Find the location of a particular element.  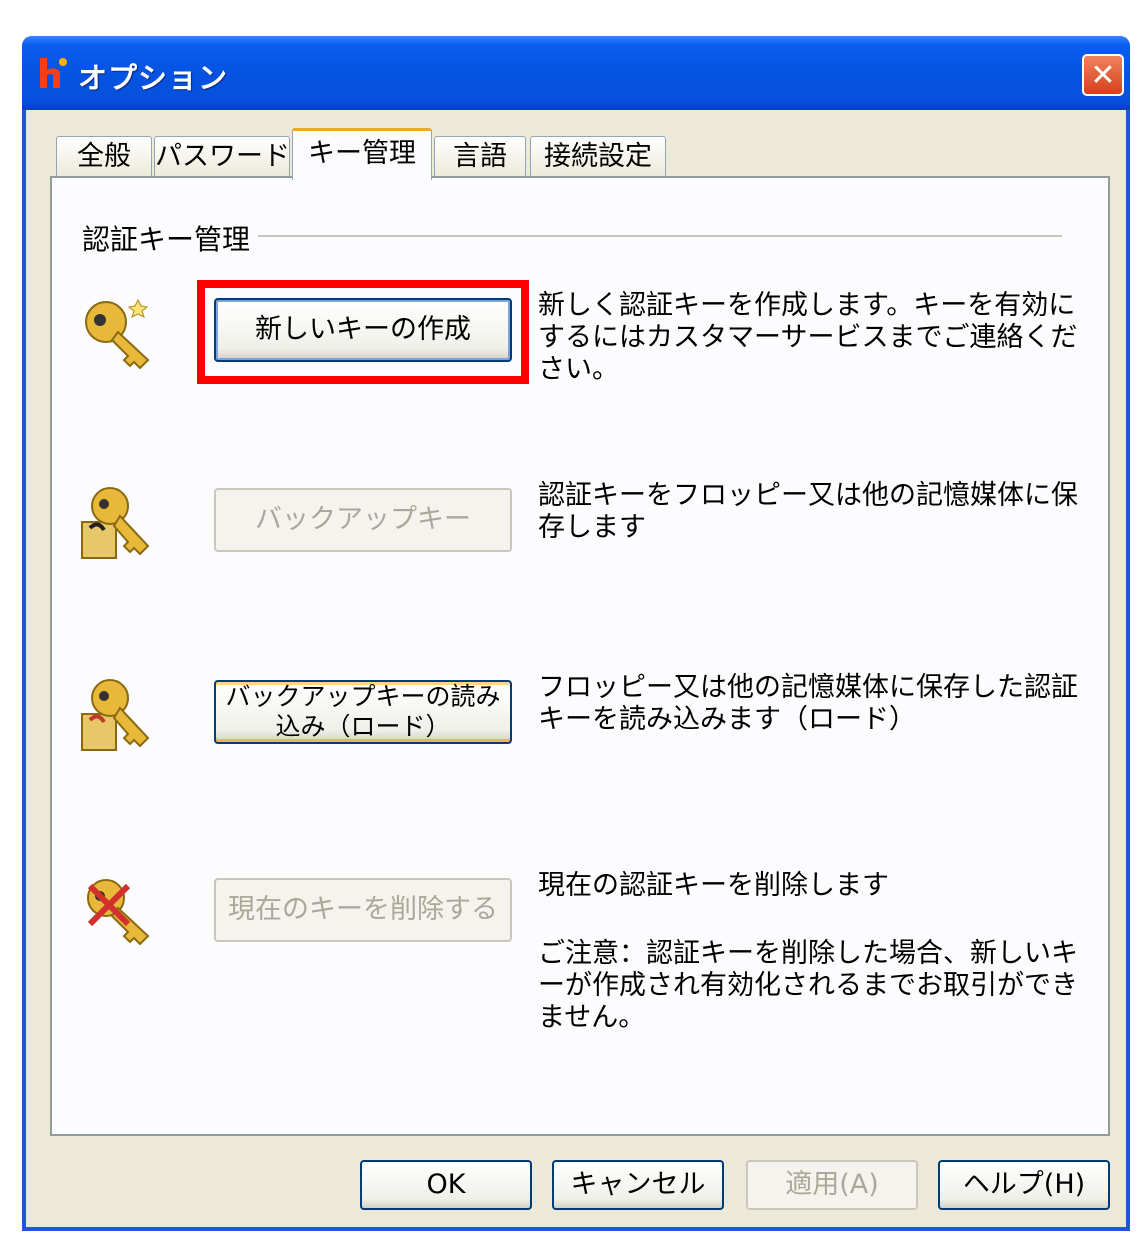

cancel-button: キャンセル is located at coordinates (638, 1185).